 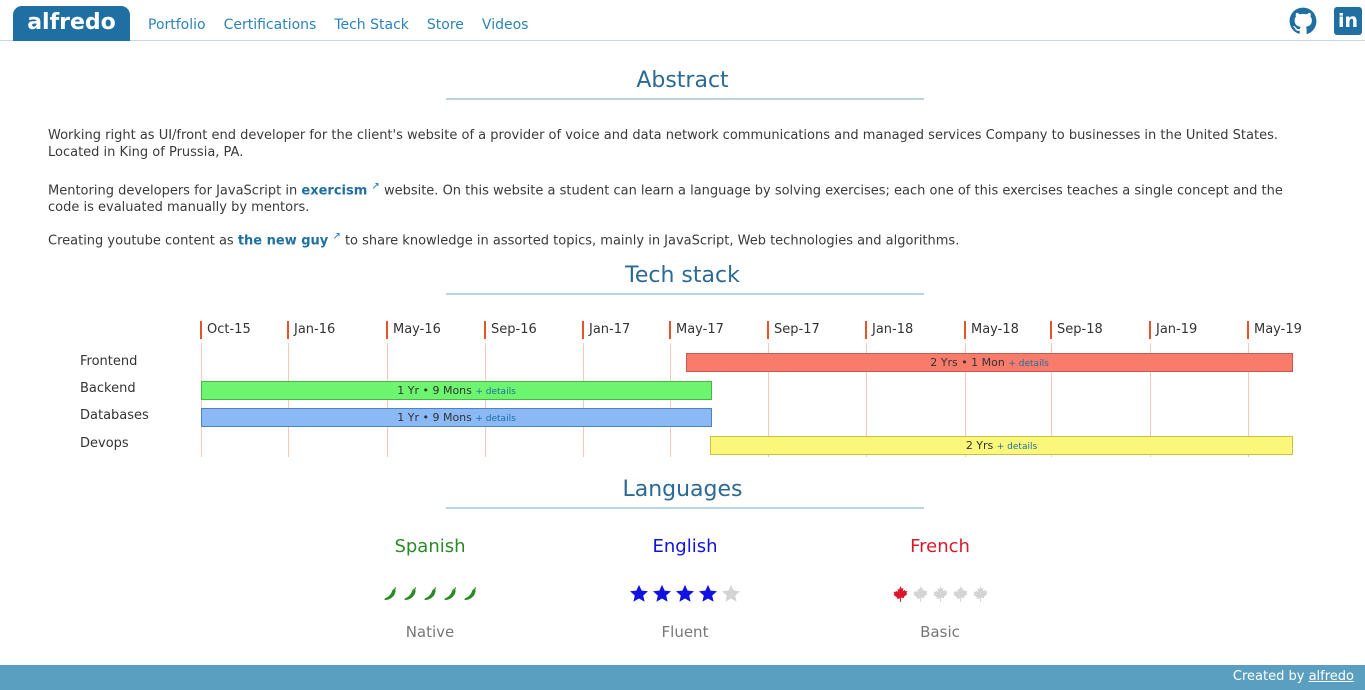 I want to click on language-name-french: French, so click(x=940, y=546).